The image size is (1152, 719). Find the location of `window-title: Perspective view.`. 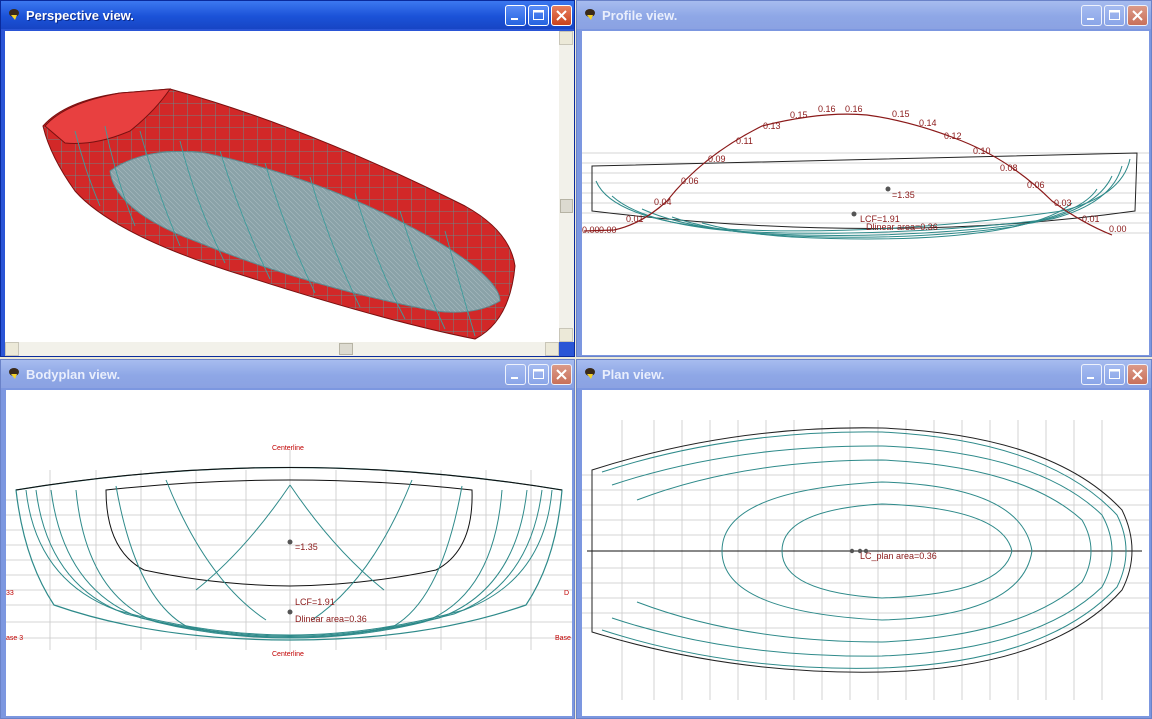

window-title: Perspective view. is located at coordinates (80, 15).